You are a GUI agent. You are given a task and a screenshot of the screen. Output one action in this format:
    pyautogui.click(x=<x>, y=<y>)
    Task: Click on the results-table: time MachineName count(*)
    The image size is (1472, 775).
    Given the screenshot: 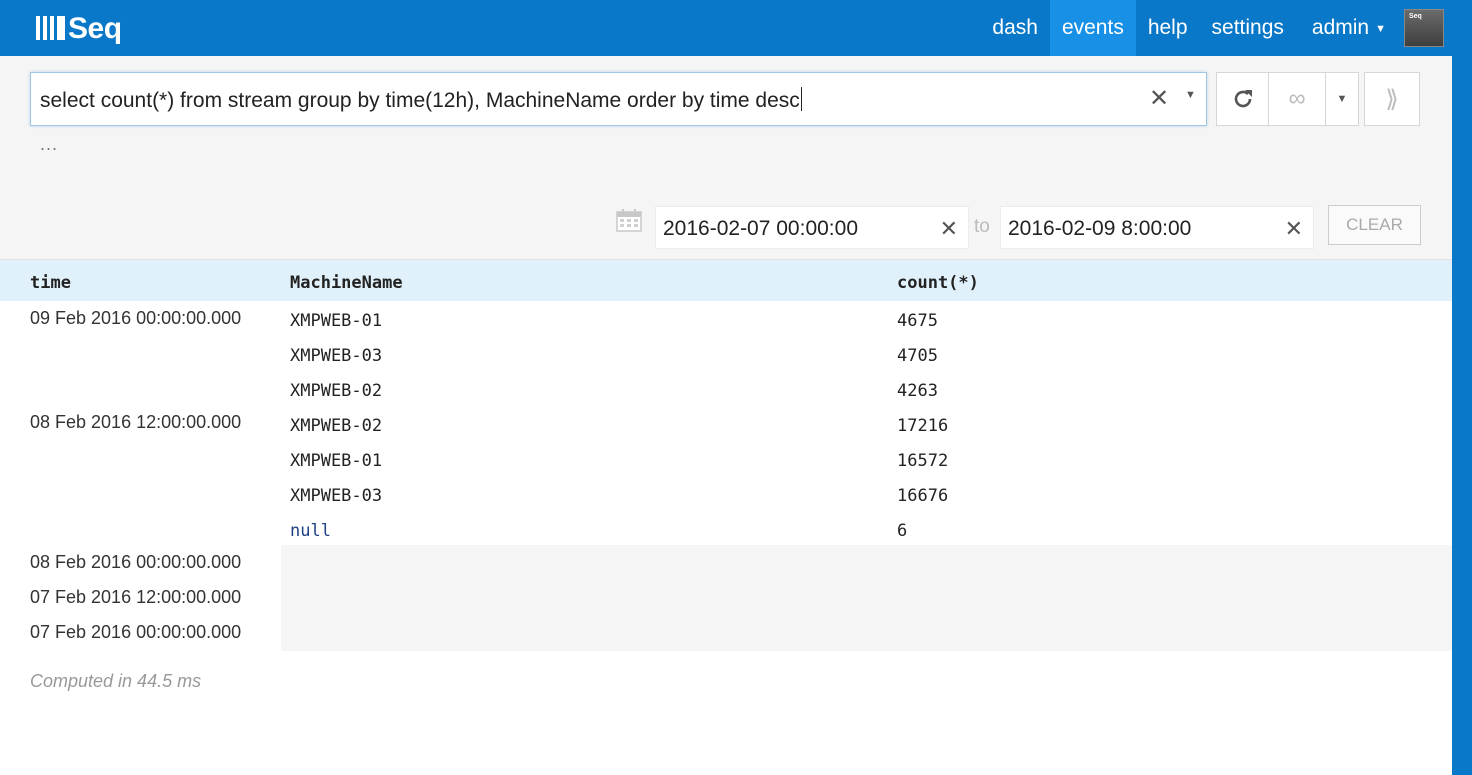 What is the action you would take?
    pyautogui.click(x=726, y=280)
    